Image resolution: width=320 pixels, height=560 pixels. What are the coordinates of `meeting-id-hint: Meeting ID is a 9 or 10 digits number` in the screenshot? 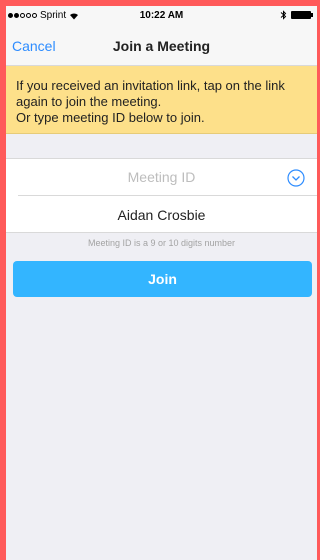 It's located at (161, 243).